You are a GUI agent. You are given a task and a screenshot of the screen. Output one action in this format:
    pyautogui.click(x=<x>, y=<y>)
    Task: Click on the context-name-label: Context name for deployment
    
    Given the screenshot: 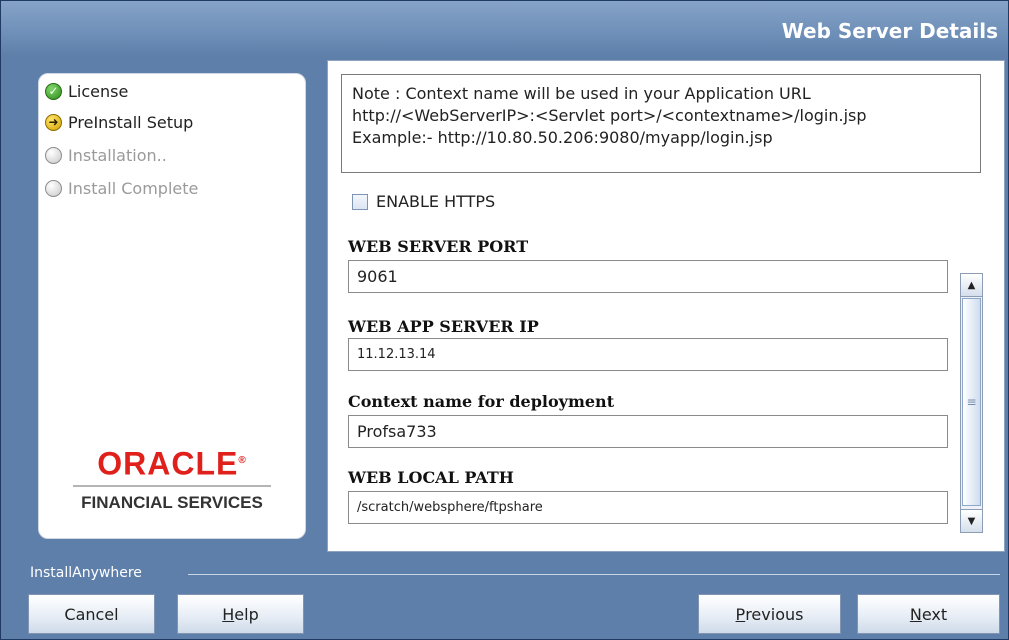 What is the action you would take?
    pyautogui.click(x=481, y=401)
    